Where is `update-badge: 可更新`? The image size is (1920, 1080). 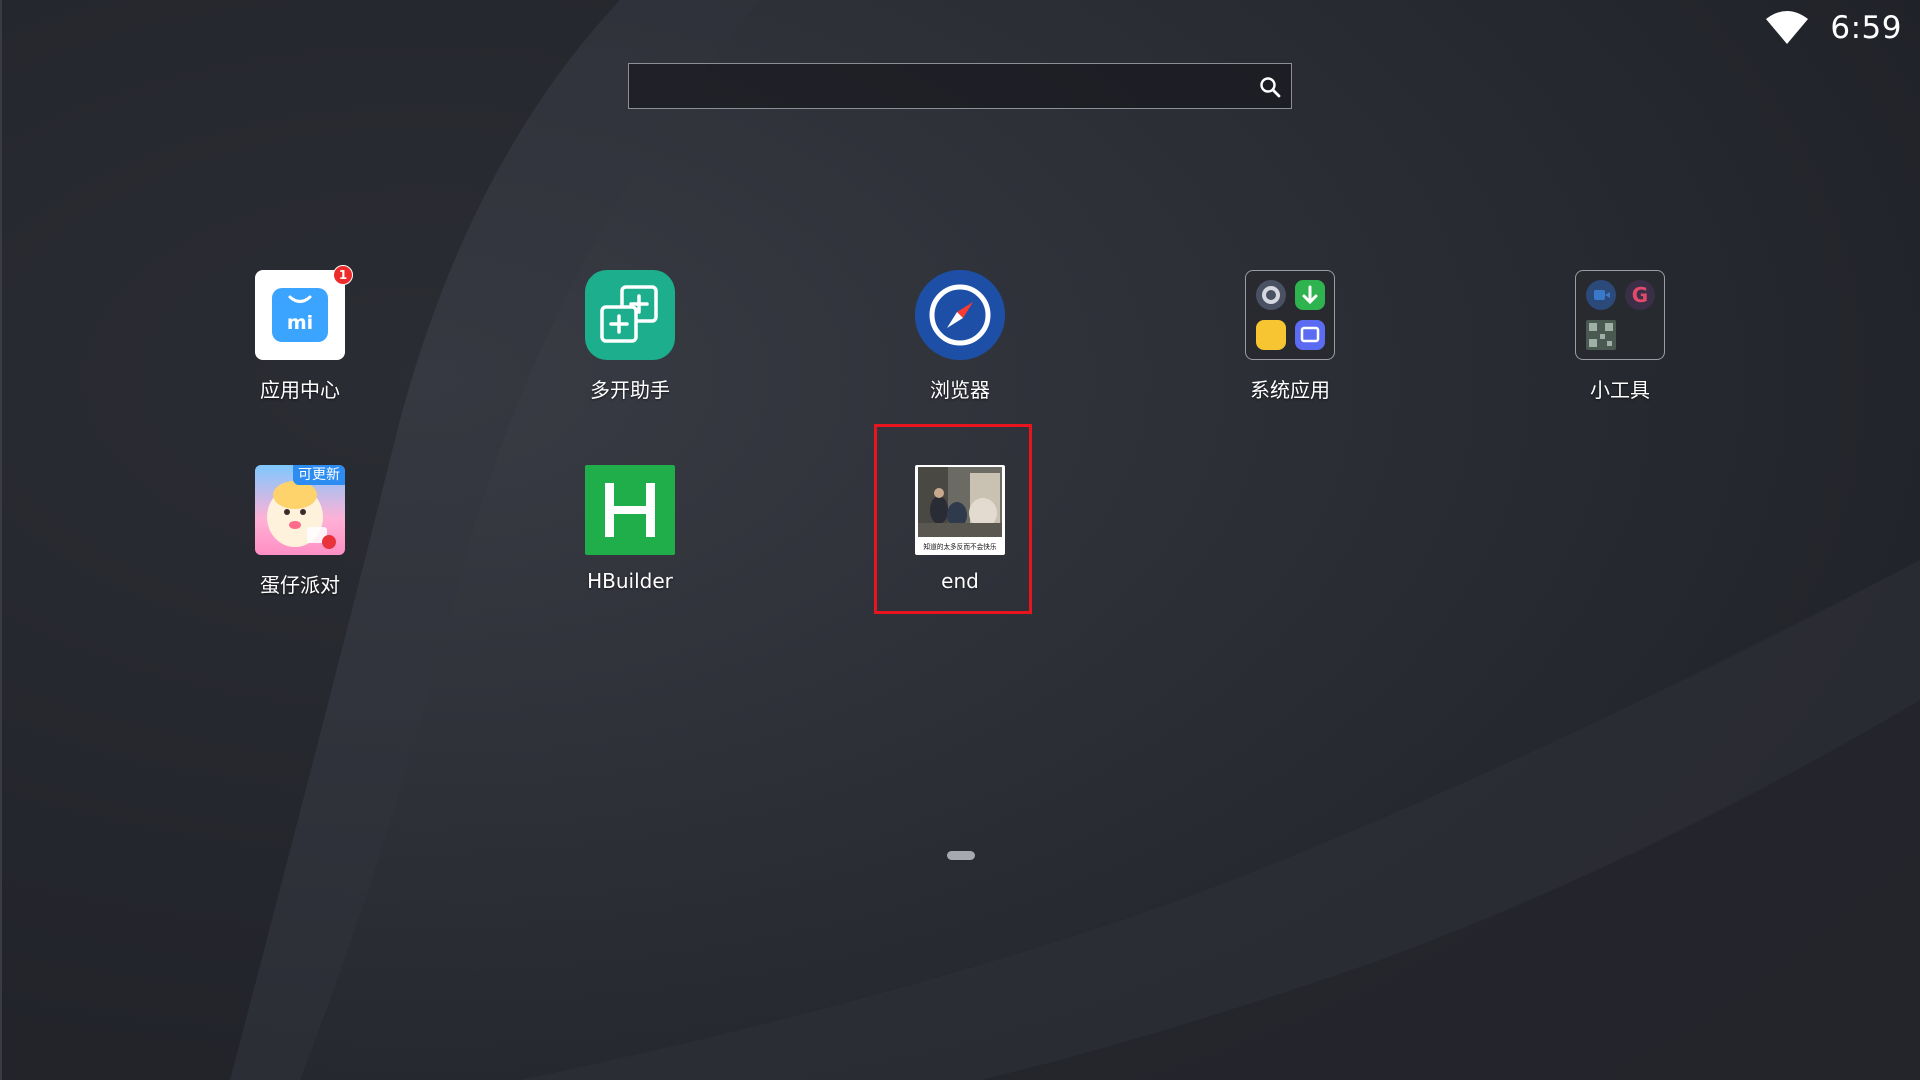
update-badge: 可更新 is located at coordinates (319, 475).